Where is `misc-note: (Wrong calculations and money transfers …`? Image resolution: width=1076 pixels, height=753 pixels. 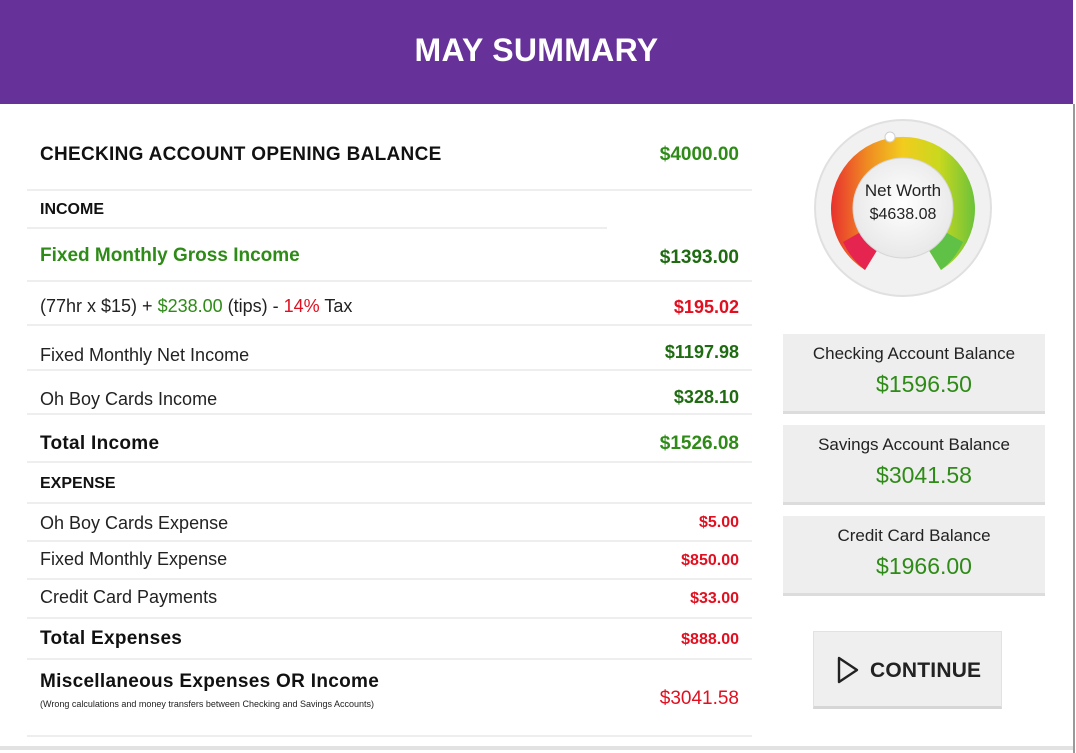 misc-note: (Wrong calculations and money transfers … is located at coordinates (207, 704).